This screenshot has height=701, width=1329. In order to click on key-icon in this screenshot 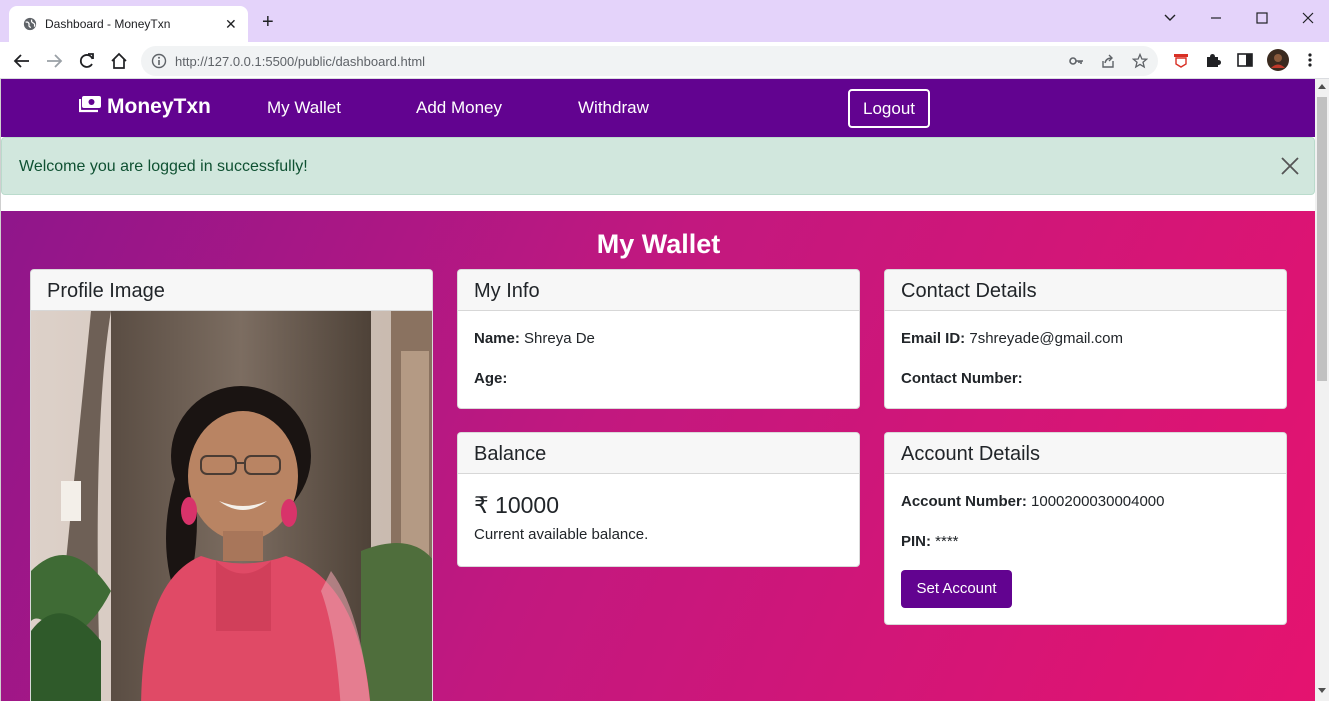, I will do `click(1076, 61)`.